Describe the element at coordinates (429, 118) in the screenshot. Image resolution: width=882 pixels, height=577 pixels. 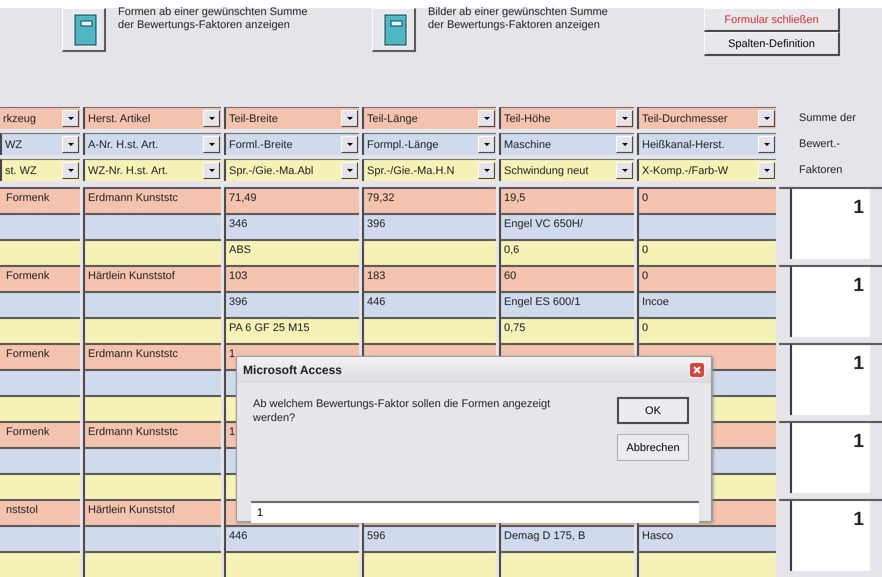
I see `filter-dropdown: Teil-Länge` at that location.